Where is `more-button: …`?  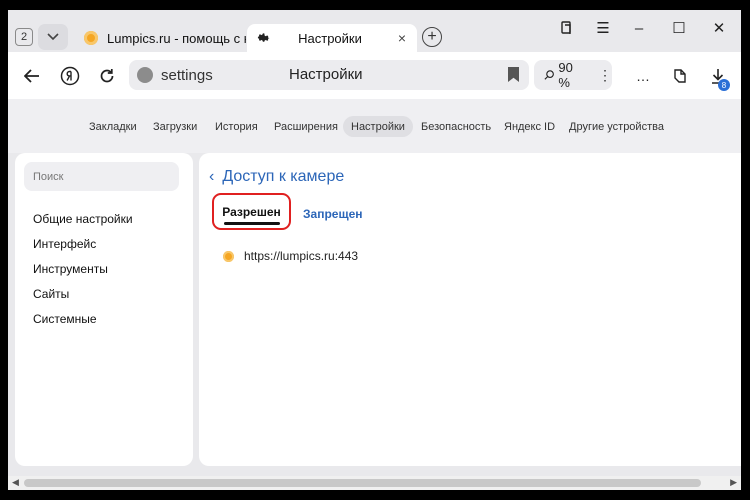
more-button: … is located at coordinates (643, 76).